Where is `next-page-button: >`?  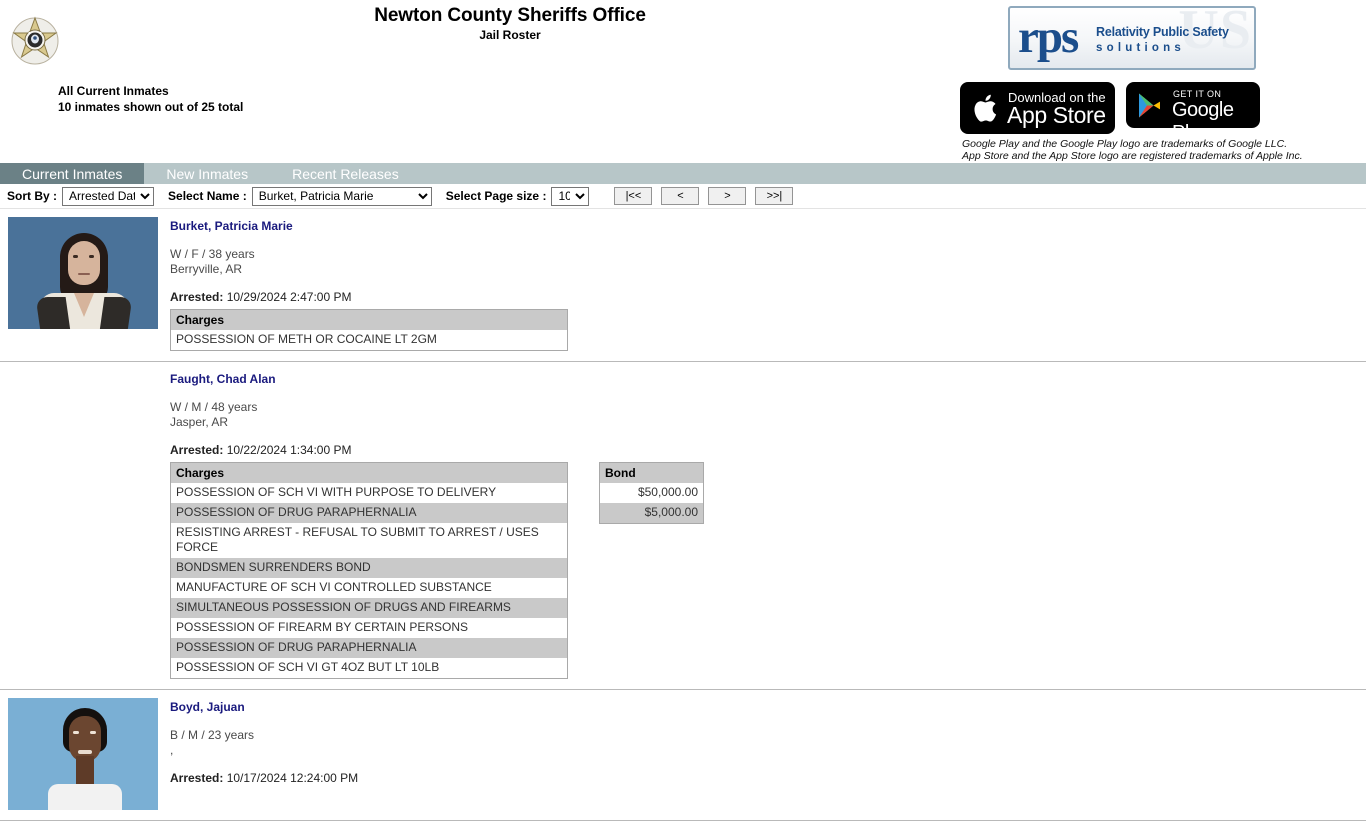
next-page-button: > is located at coordinates (727, 196).